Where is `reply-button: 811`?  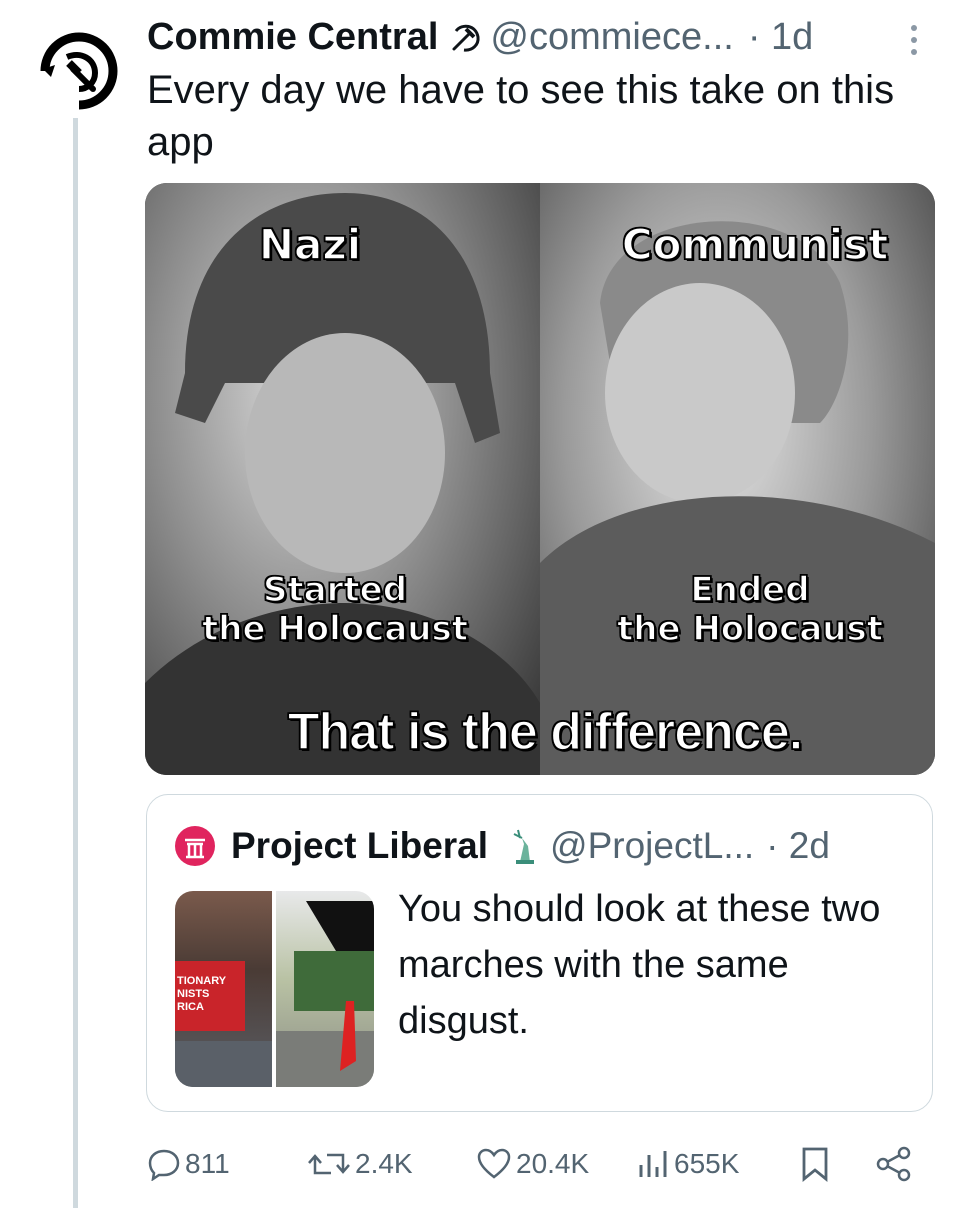 reply-button: 811 is located at coordinates (188, 1164).